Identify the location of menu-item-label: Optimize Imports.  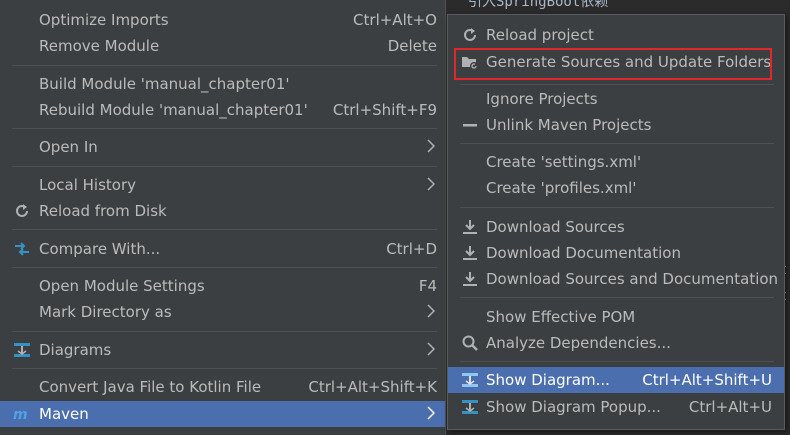
(104, 20).